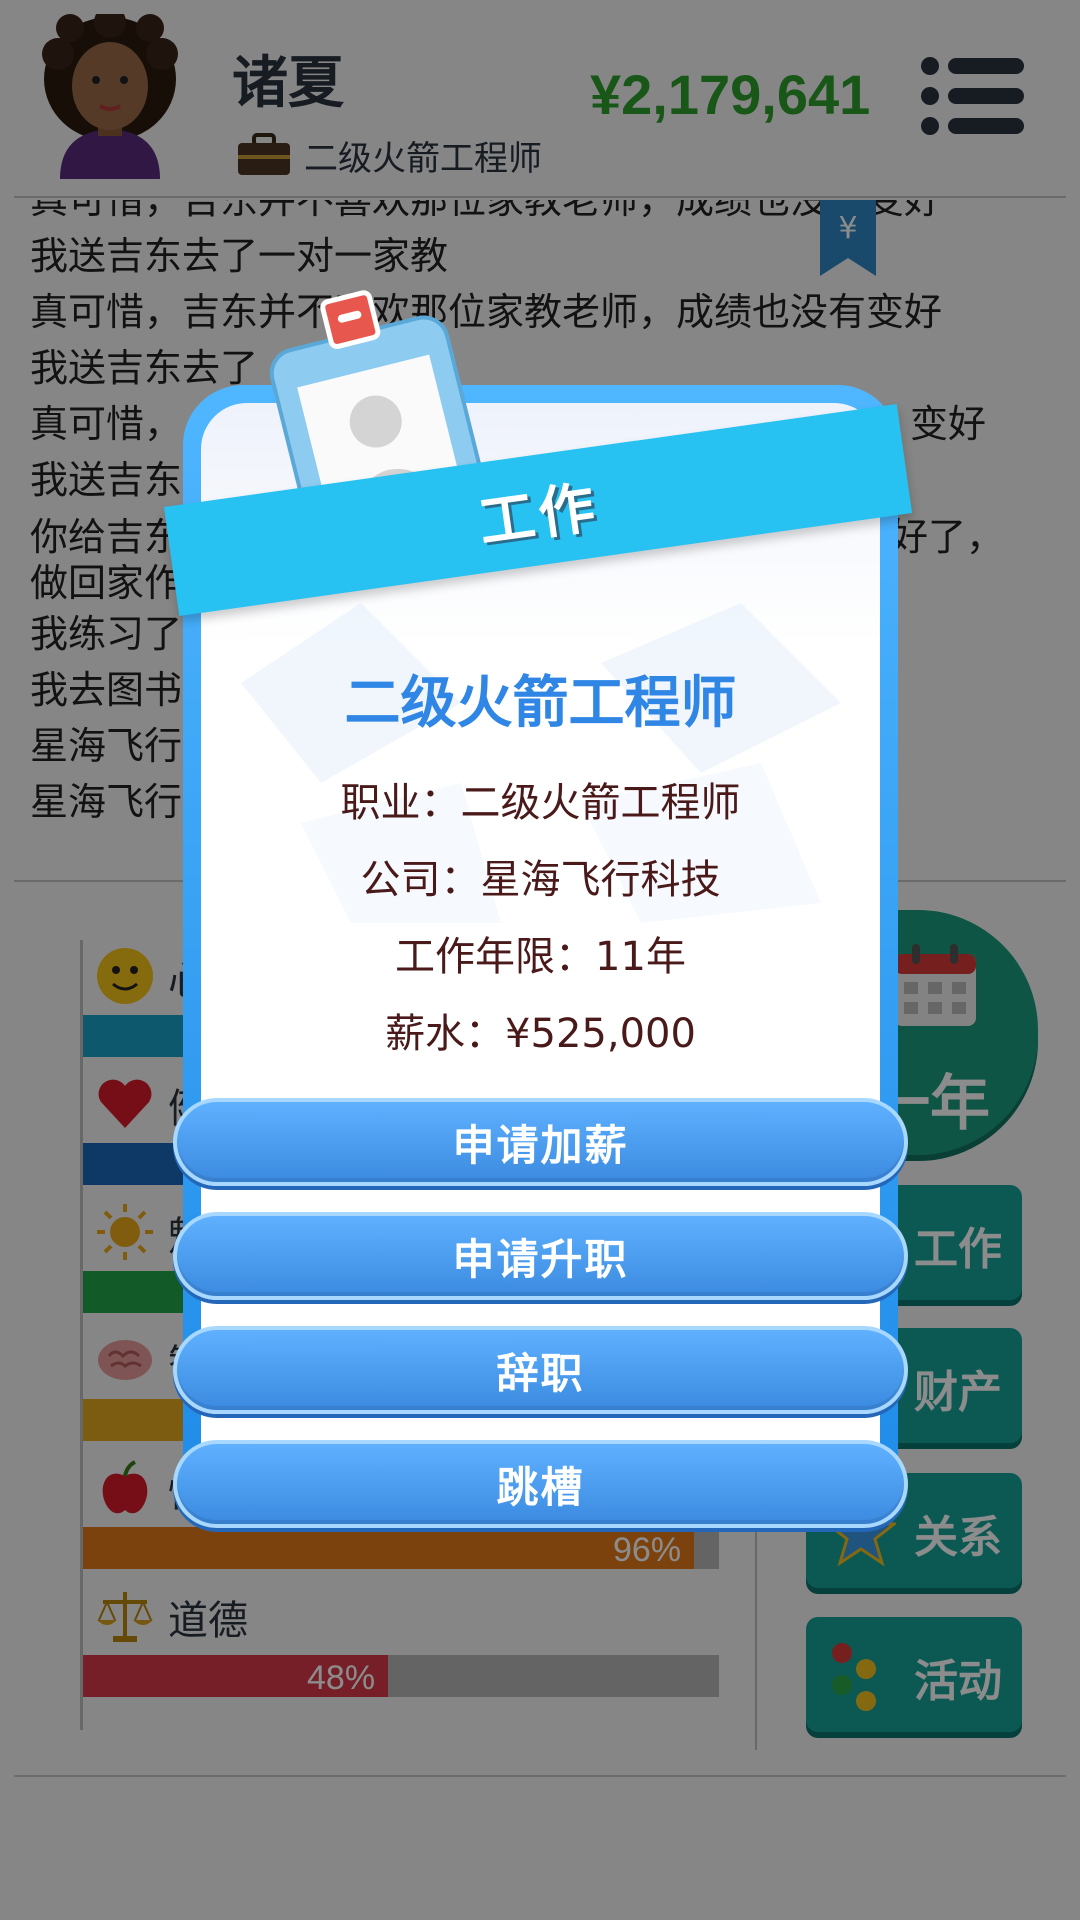 The image size is (1080, 1920). What do you see at coordinates (540, 880) in the screenshot?
I see `company-text: 公司：星海飞行科技` at bounding box center [540, 880].